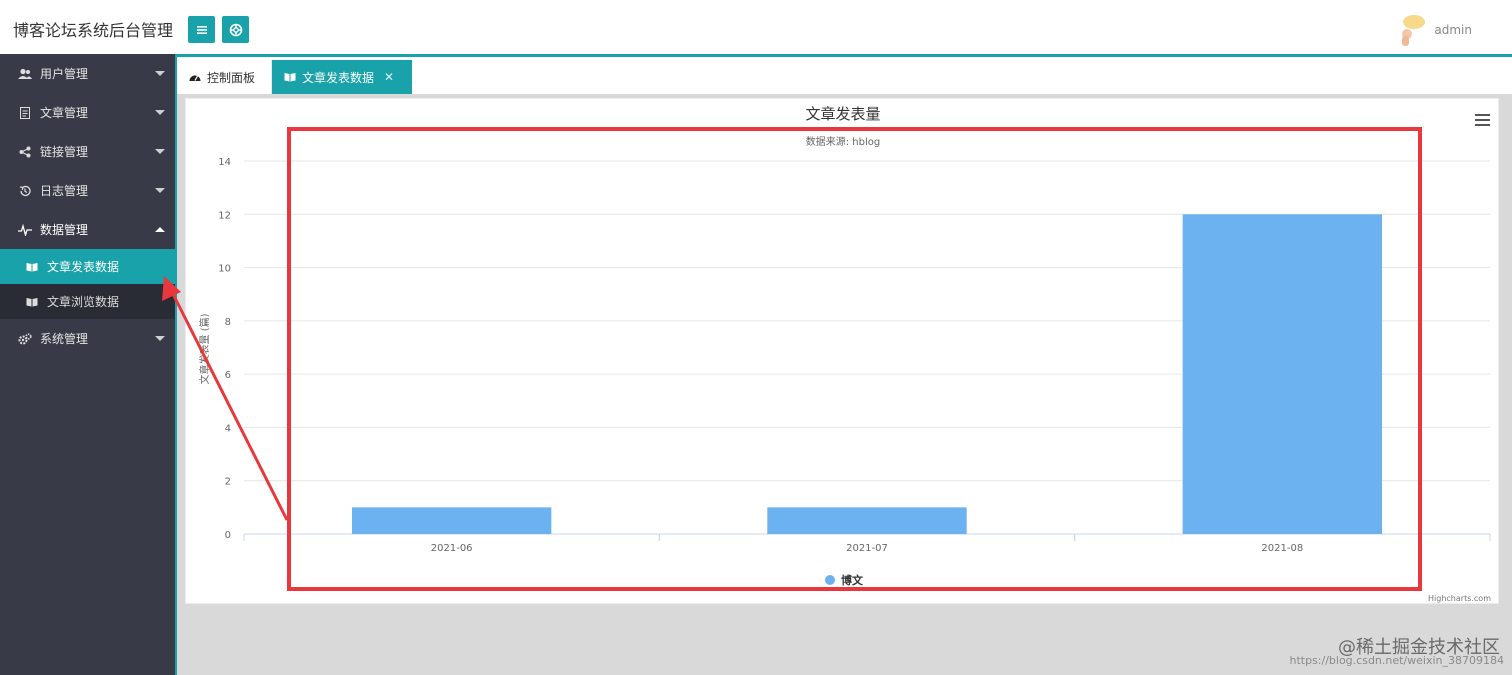 Image resolution: width=1512 pixels, height=675 pixels. I want to click on legend-label: 博文, so click(852, 580).